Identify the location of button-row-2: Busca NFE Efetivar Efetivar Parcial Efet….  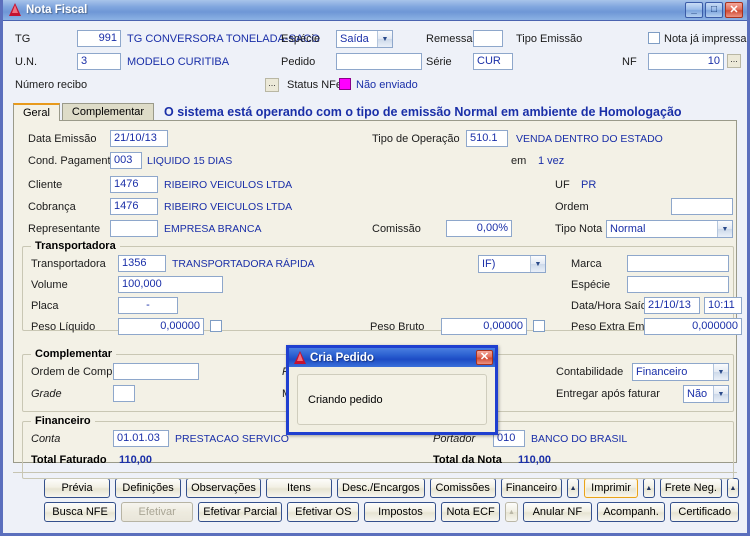
(375, 512).